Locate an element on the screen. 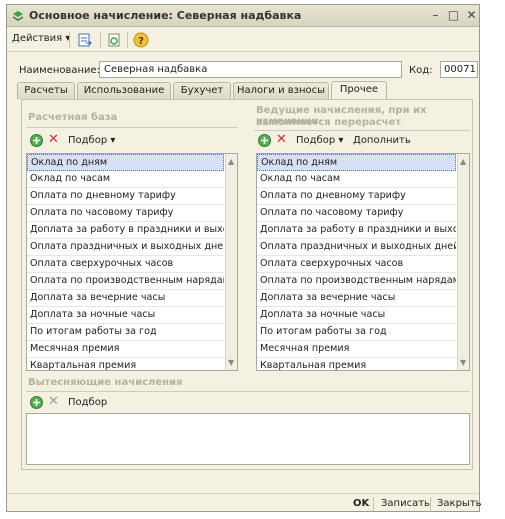 The image size is (505, 519). base-select-label: Подбор is located at coordinates (88, 140).